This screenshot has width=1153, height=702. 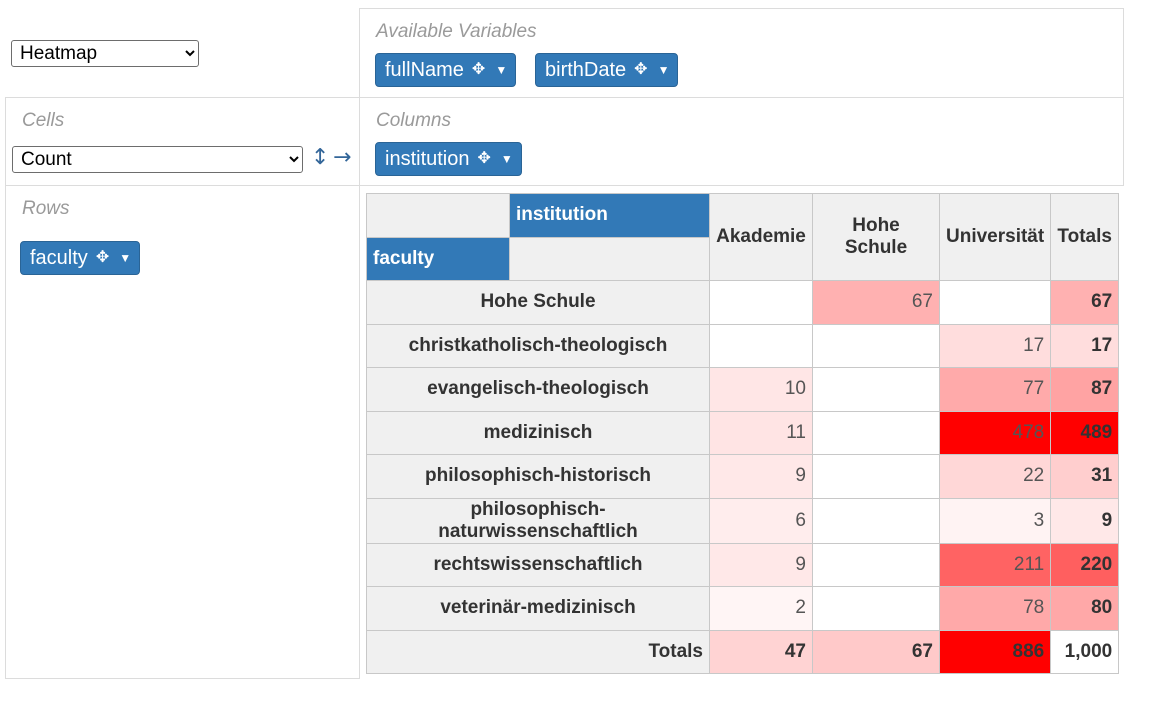 What do you see at coordinates (157, 159) in the screenshot?
I see `aggregator-select: Count` at bounding box center [157, 159].